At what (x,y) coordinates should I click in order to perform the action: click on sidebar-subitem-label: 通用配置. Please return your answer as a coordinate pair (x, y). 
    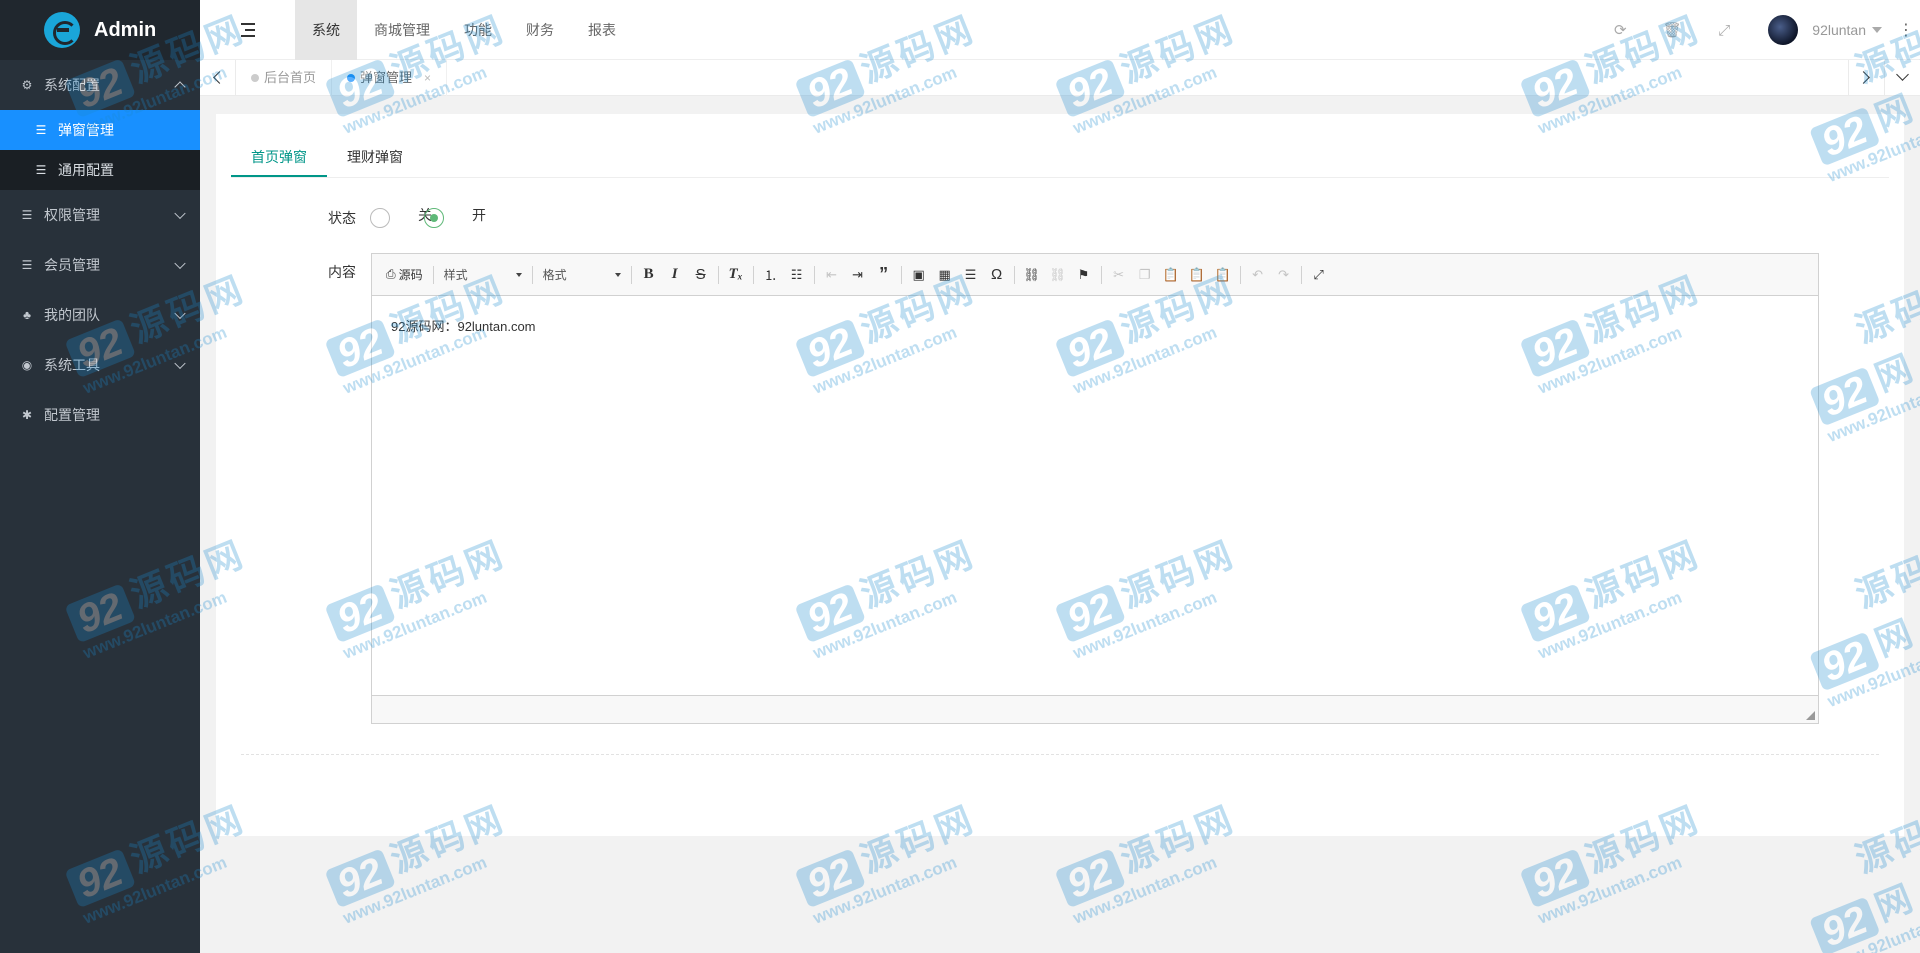
    Looking at the image, I should click on (86, 170).